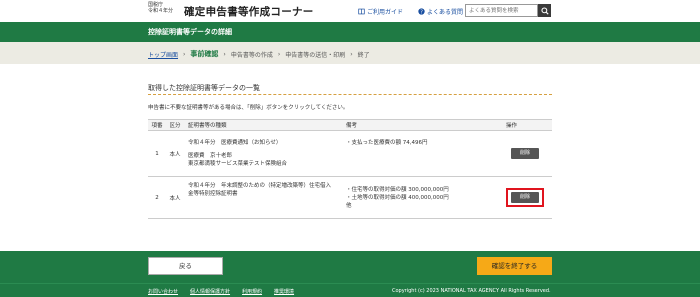  Describe the element at coordinates (190, 32) in the screenshot. I see `page-title: 控除証明書等データの詳細` at that location.